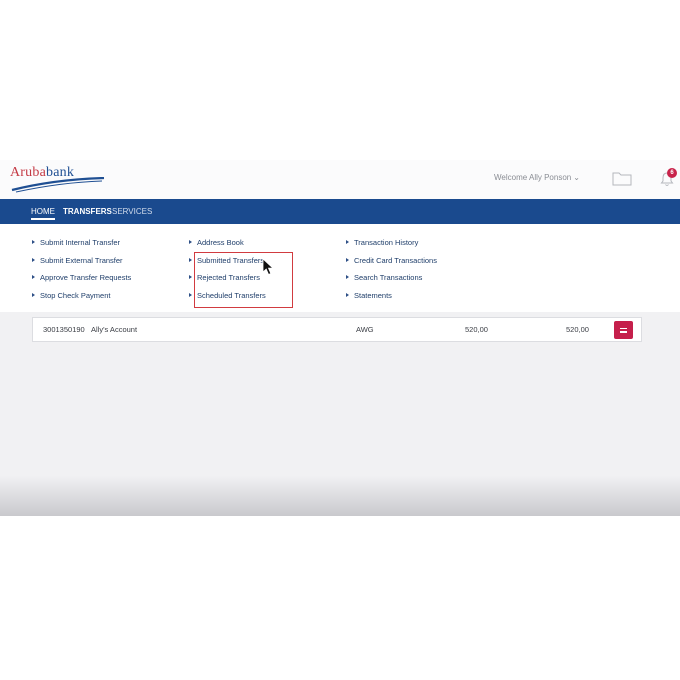  What do you see at coordinates (340, 496) in the screenshot?
I see `bottom-shadow` at bounding box center [340, 496].